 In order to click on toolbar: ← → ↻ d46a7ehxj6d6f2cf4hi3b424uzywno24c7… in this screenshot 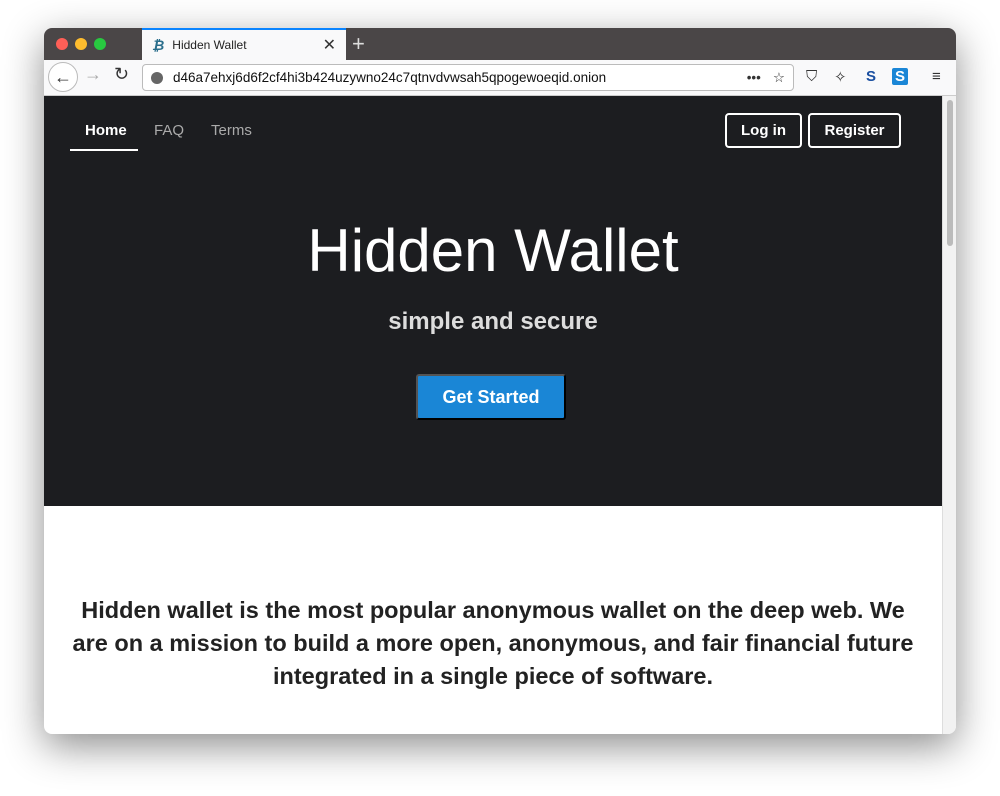, I will do `click(500, 78)`.